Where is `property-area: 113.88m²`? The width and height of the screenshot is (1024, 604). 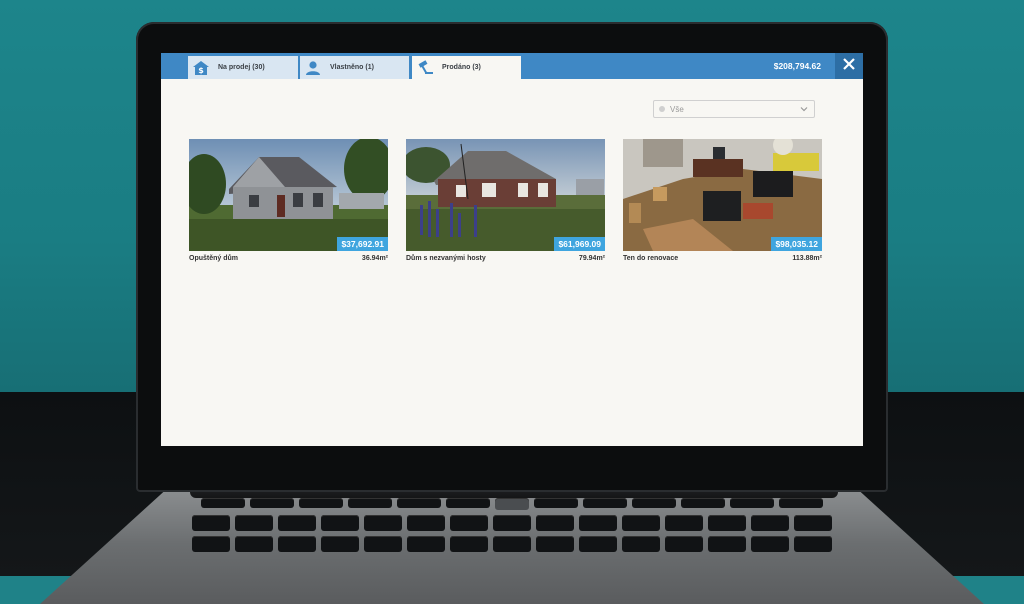
property-area: 113.88m² is located at coordinates (807, 258).